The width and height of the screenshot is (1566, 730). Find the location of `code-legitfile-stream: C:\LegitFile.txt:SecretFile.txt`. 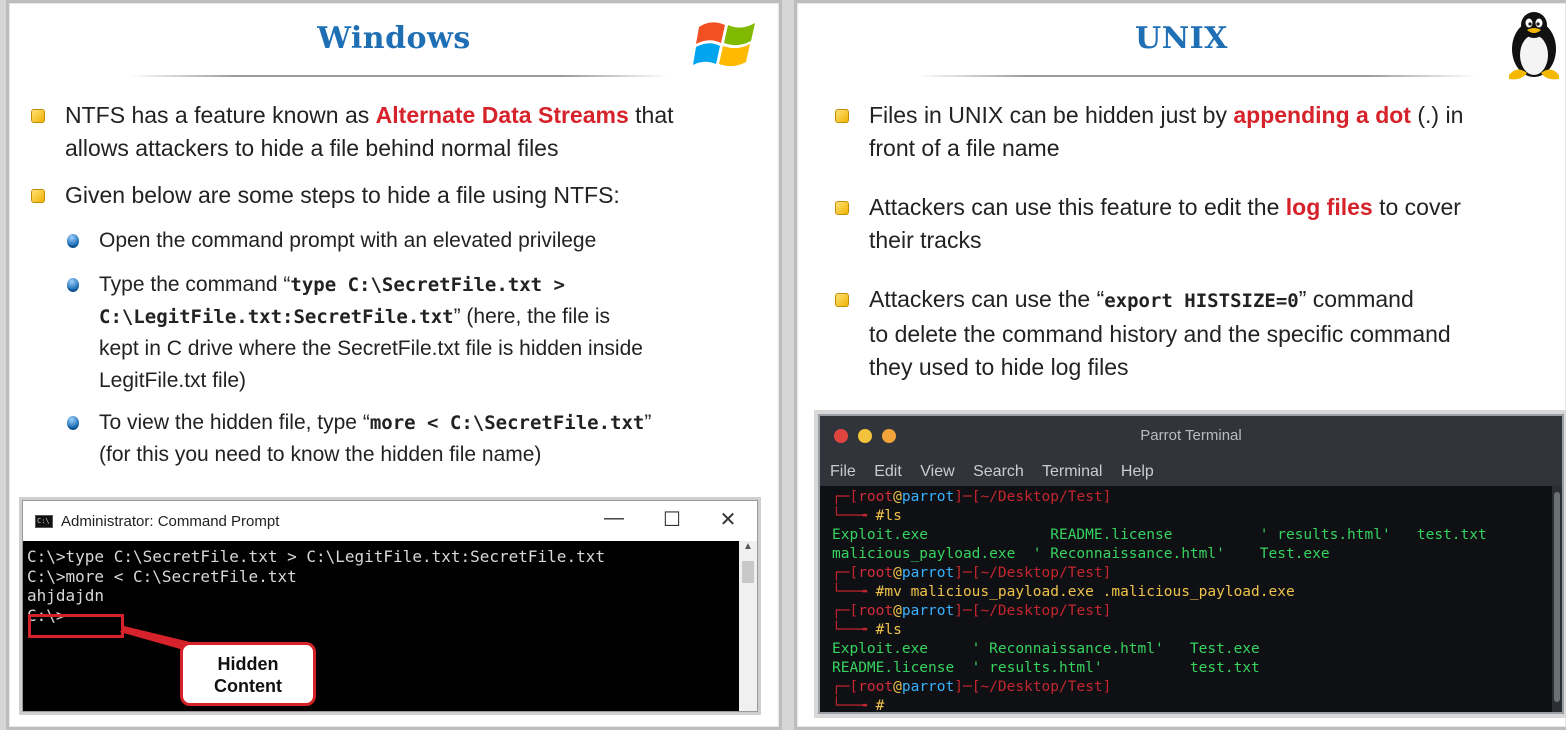

code-legitfile-stream: C:\LegitFile.txt:SecretFile.txt is located at coordinates (276, 317).